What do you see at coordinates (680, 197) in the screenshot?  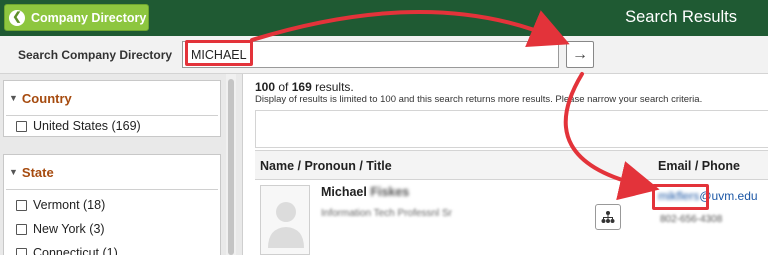 I see `annotation-box-email` at bounding box center [680, 197].